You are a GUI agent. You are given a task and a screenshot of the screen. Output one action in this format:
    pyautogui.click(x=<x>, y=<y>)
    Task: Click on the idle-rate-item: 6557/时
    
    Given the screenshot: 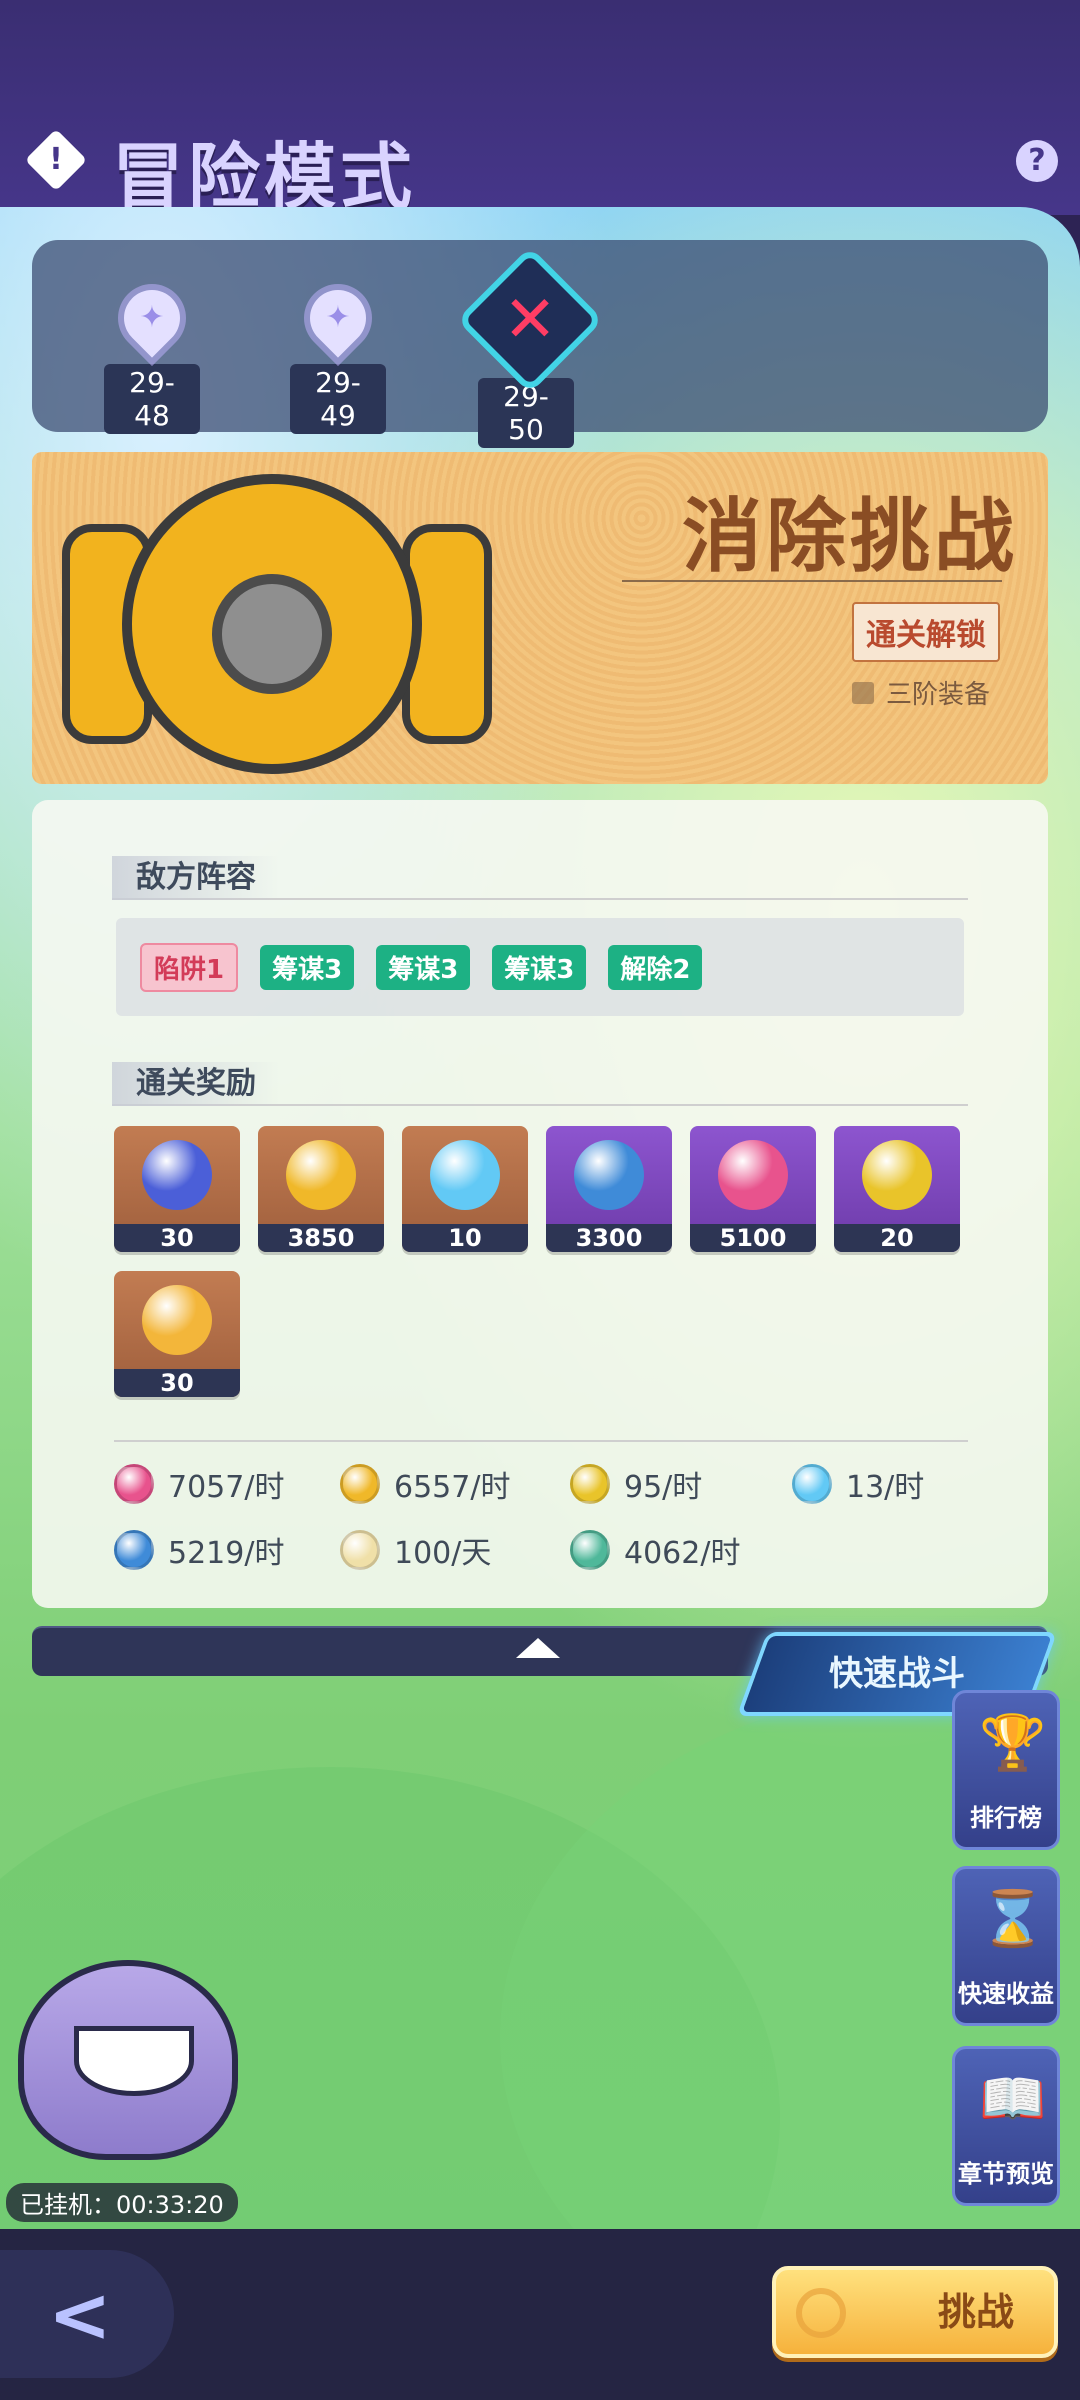 What is the action you would take?
    pyautogui.click(x=425, y=1484)
    